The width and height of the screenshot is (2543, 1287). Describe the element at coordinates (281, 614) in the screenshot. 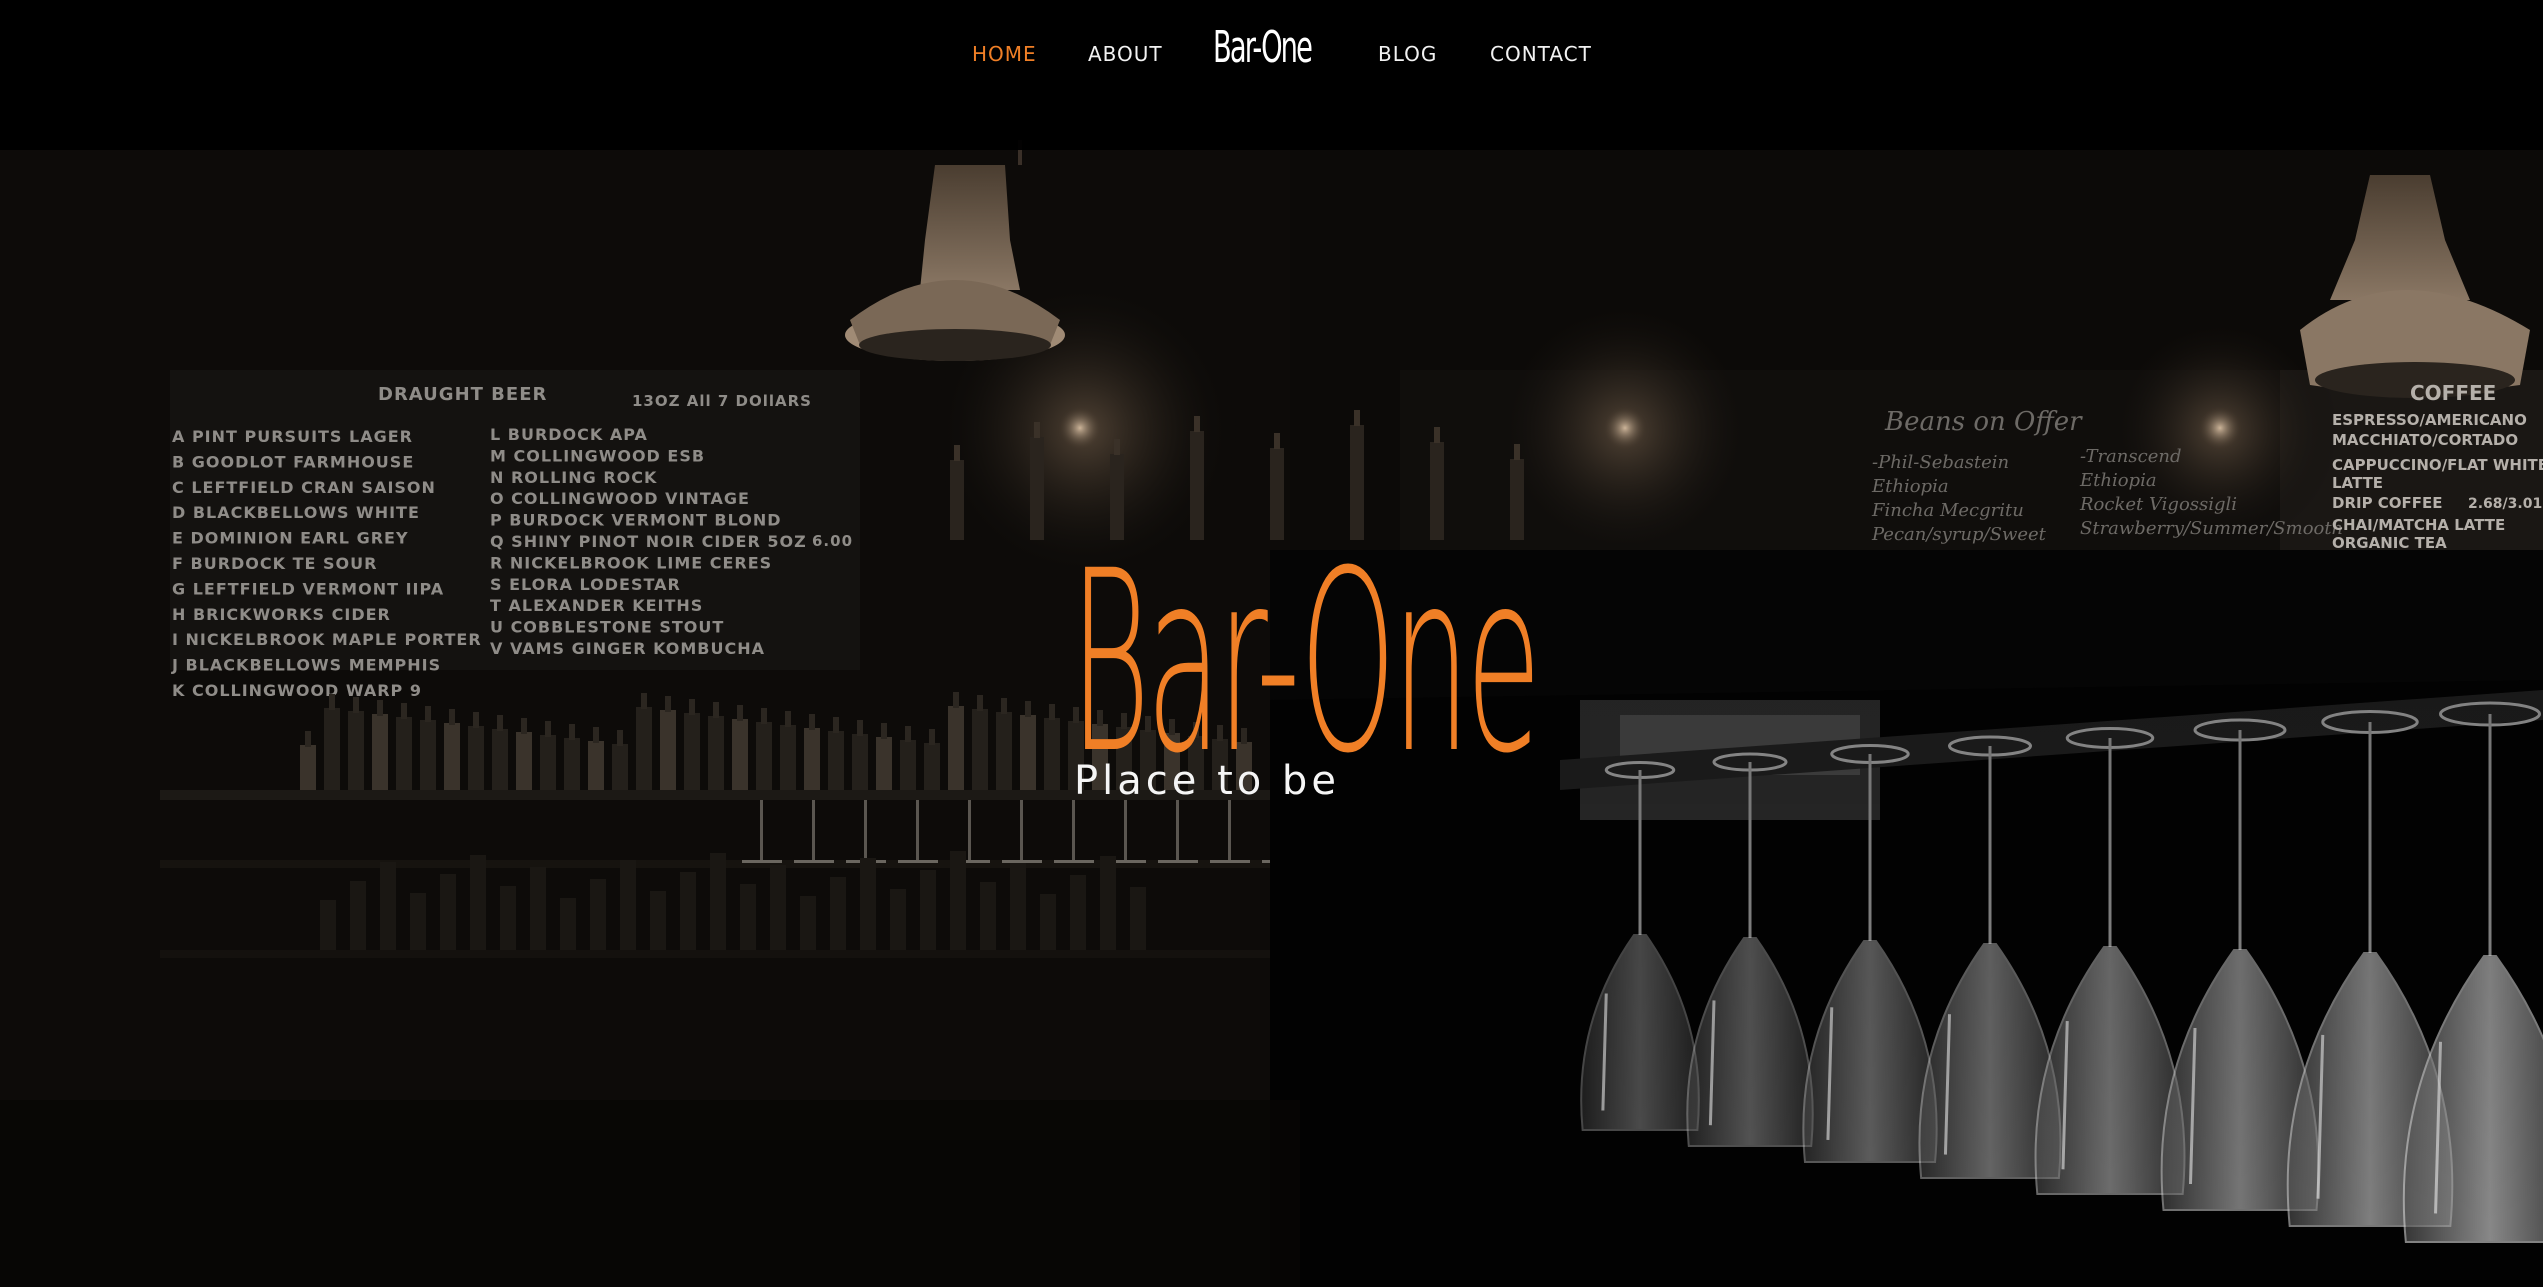

I see `beer-board-item: H BRICKWORKS CIDER` at that location.